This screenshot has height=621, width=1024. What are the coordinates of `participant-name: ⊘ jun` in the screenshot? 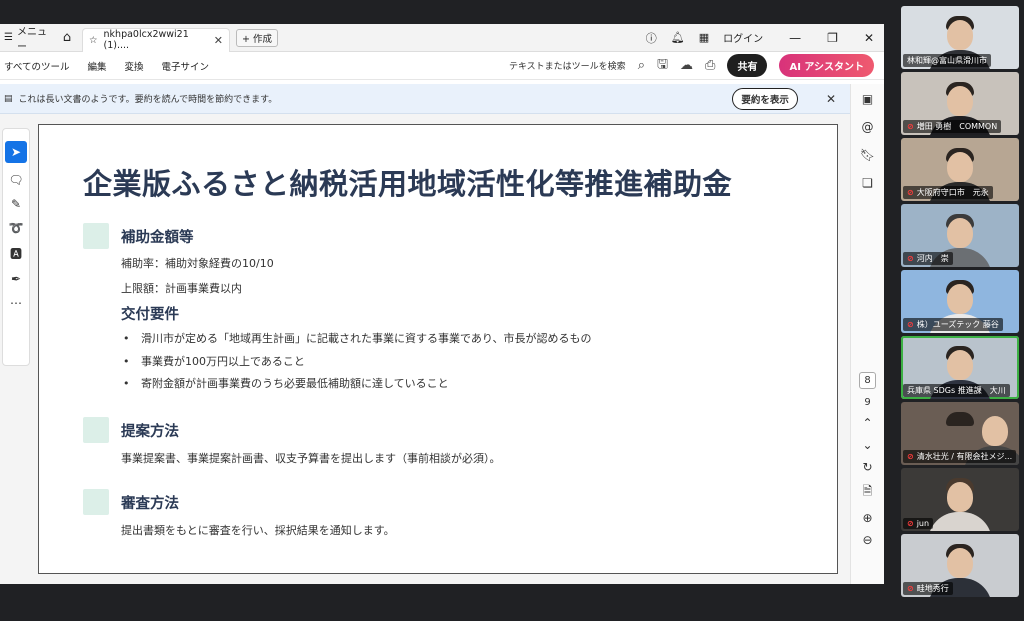 It's located at (918, 523).